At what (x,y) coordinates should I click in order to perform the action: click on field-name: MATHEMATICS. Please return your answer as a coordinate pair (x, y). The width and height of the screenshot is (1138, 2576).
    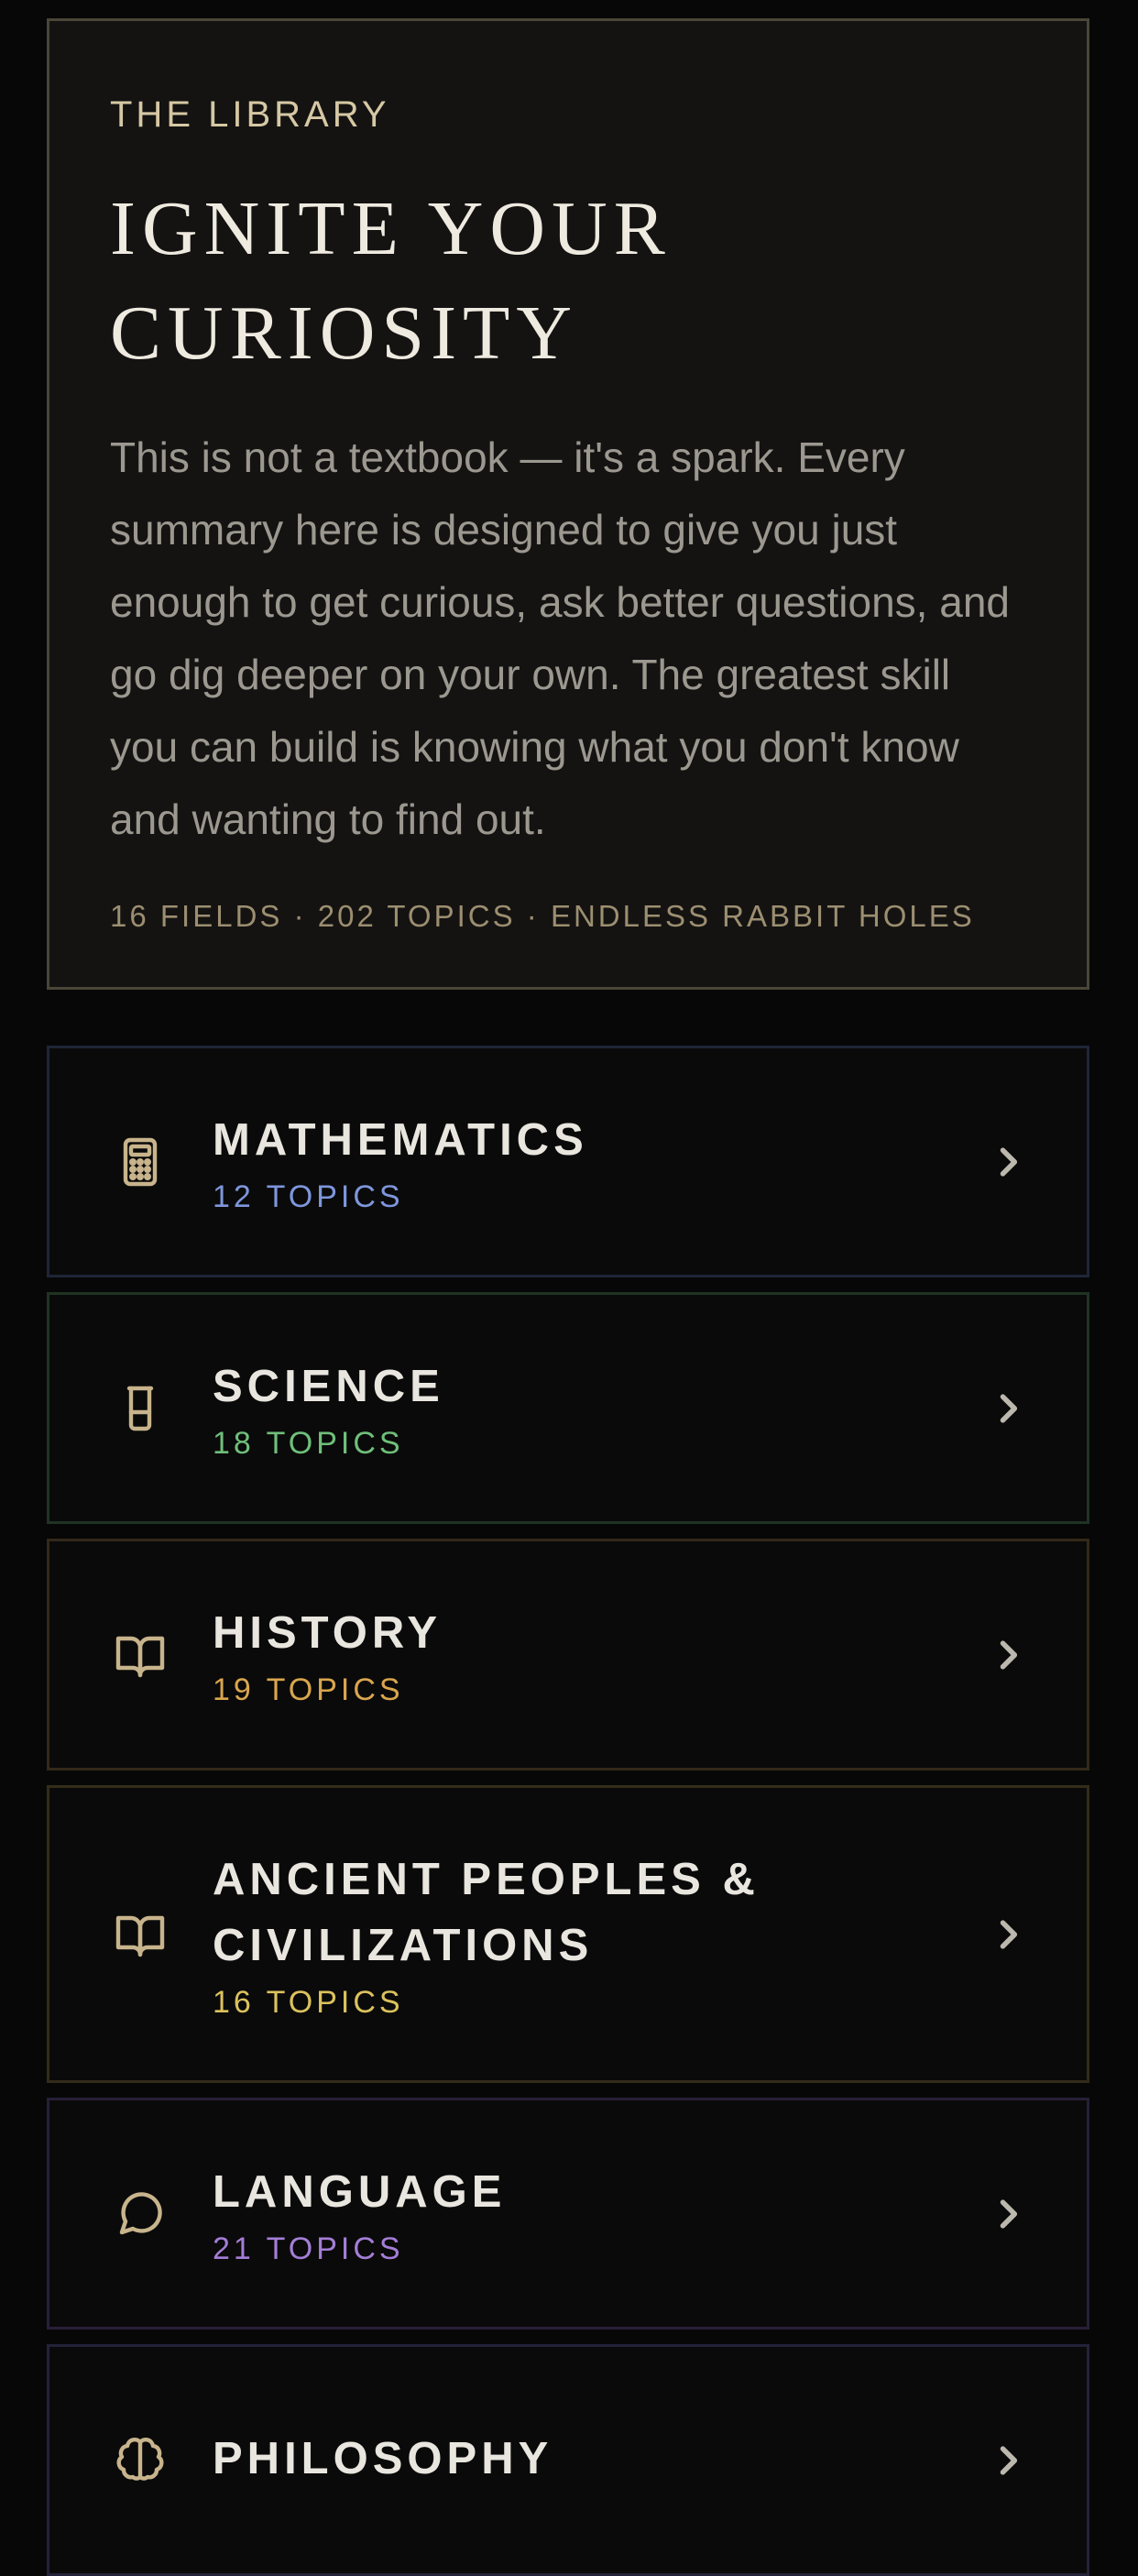
    Looking at the image, I should click on (400, 1139).